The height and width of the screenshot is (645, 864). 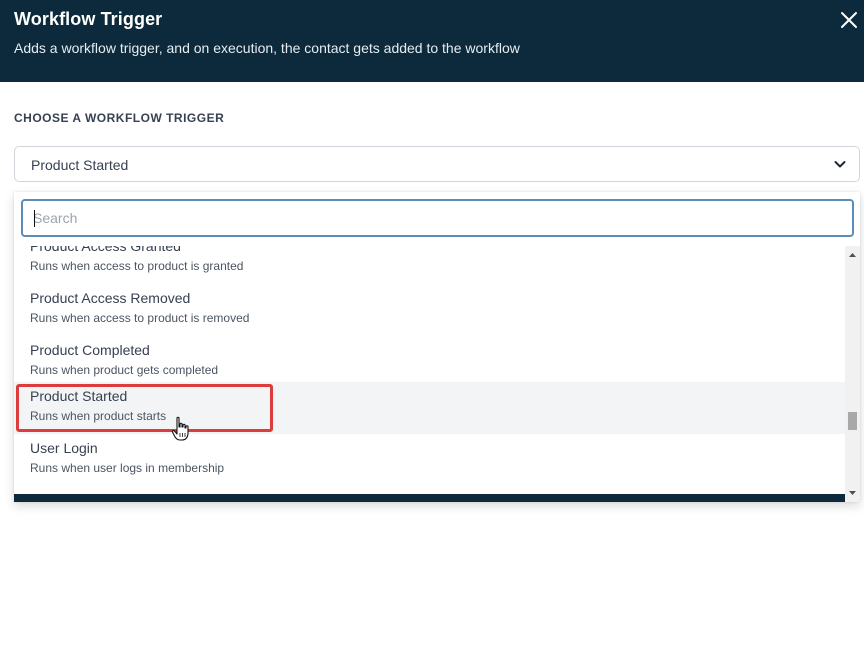 I want to click on item-description: Runs when product starts, so click(x=98, y=416).